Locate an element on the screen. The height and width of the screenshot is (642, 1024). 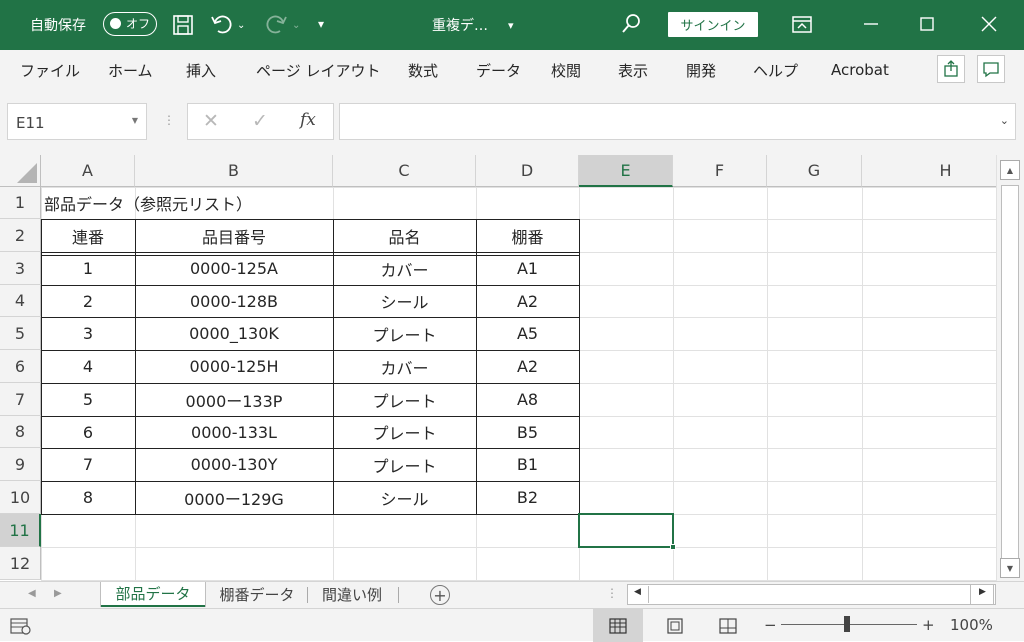
ribbon-display-icon is located at coordinates (802, 26).